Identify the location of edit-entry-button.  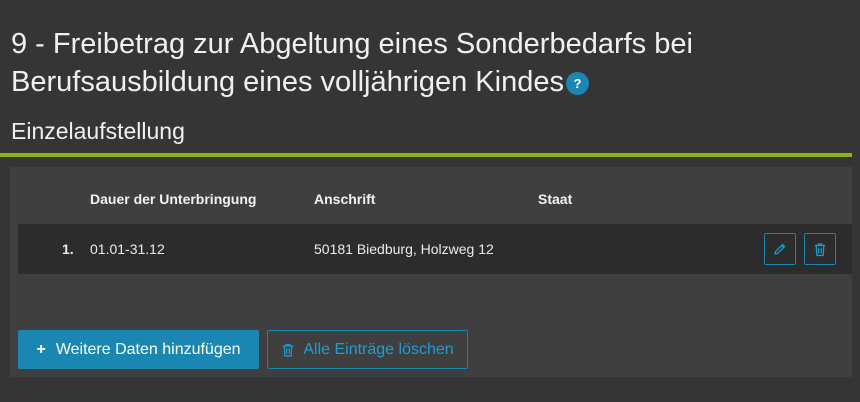
(780, 249).